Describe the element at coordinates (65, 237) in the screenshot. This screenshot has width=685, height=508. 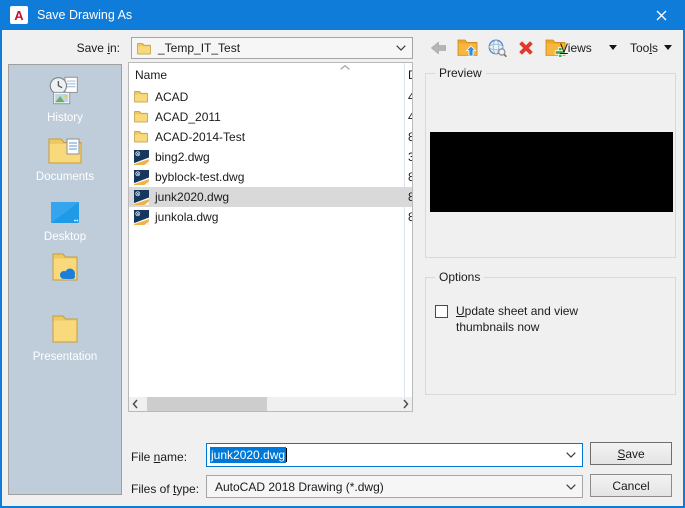
I see `sidebar-item-label: Desktop` at that location.